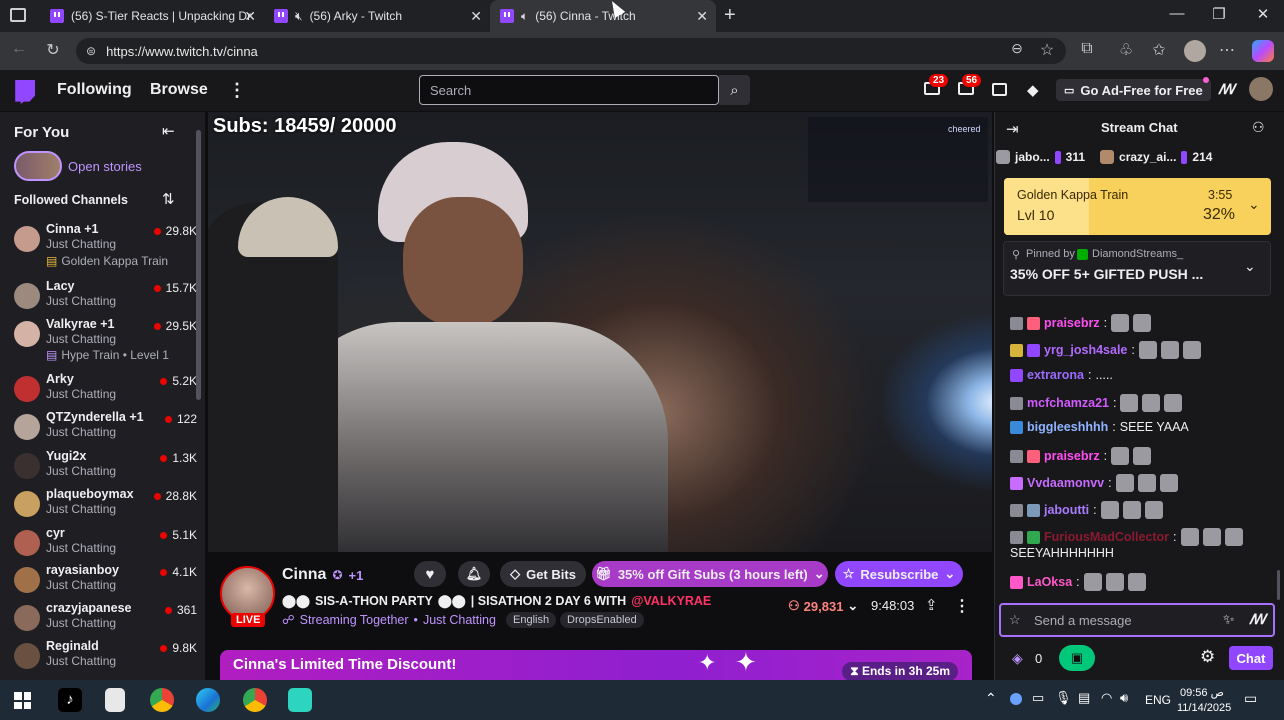 The height and width of the screenshot is (720, 1284). Describe the element at coordinates (1226, 89) in the screenshot. I see `turbo-icon: ꟿ` at that location.